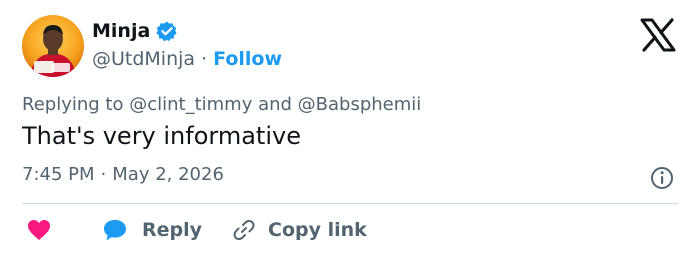 Image resolution: width=700 pixels, height=256 pixels. Describe the element at coordinates (247, 59) in the screenshot. I see `follow-button: Follow` at that location.